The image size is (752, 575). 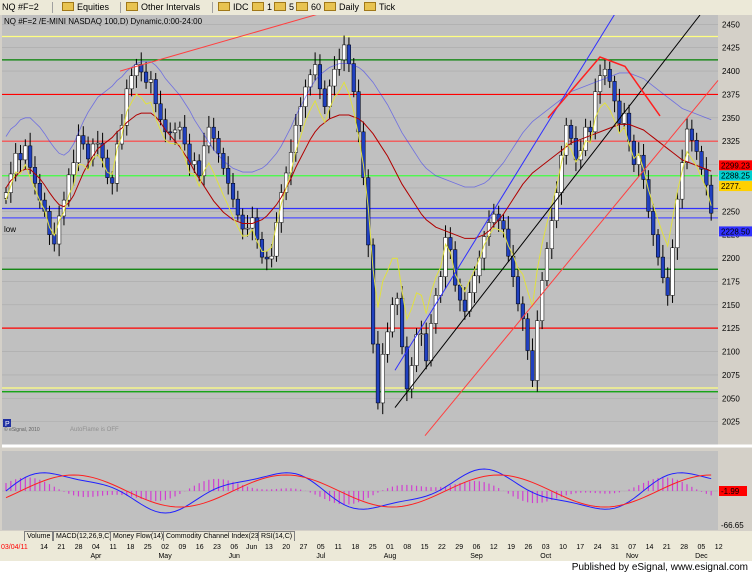 What do you see at coordinates (217, 547) in the screenshot?
I see `x-tick-label: 23` at bounding box center [217, 547].